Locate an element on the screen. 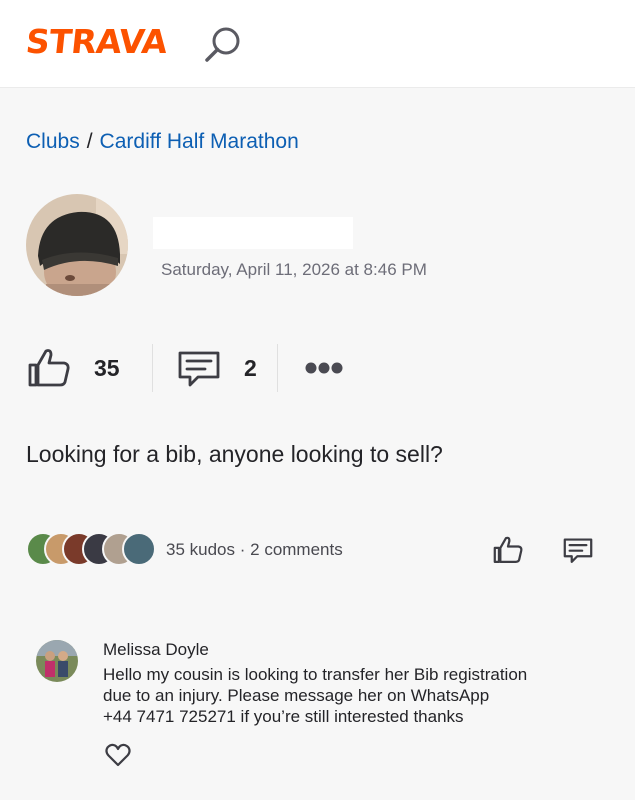 This screenshot has height=800, width=635. breadcrumb-clubs-link: Clubs is located at coordinates (53, 141).